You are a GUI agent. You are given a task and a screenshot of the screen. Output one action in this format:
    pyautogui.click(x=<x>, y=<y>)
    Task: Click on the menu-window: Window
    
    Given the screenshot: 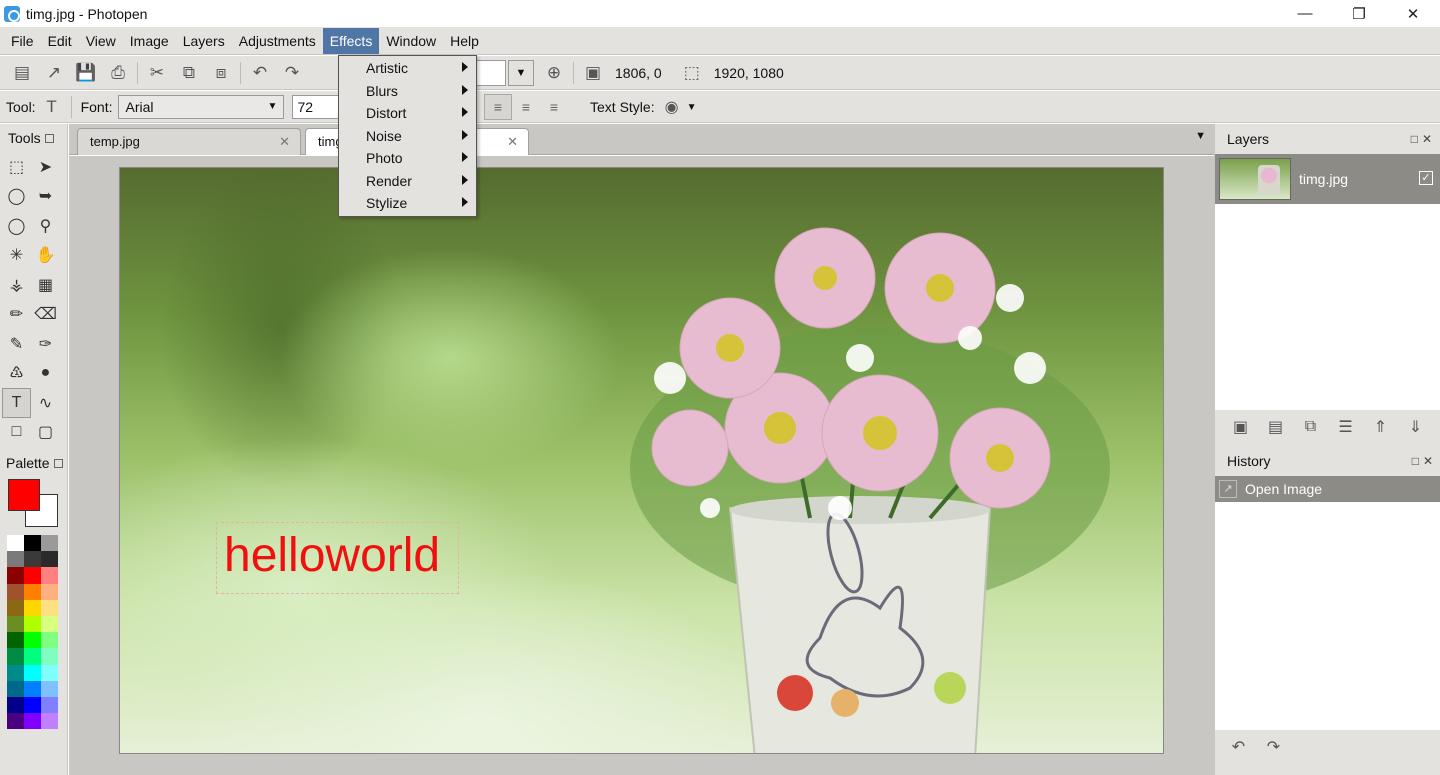 What is the action you would take?
    pyautogui.click(x=411, y=41)
    